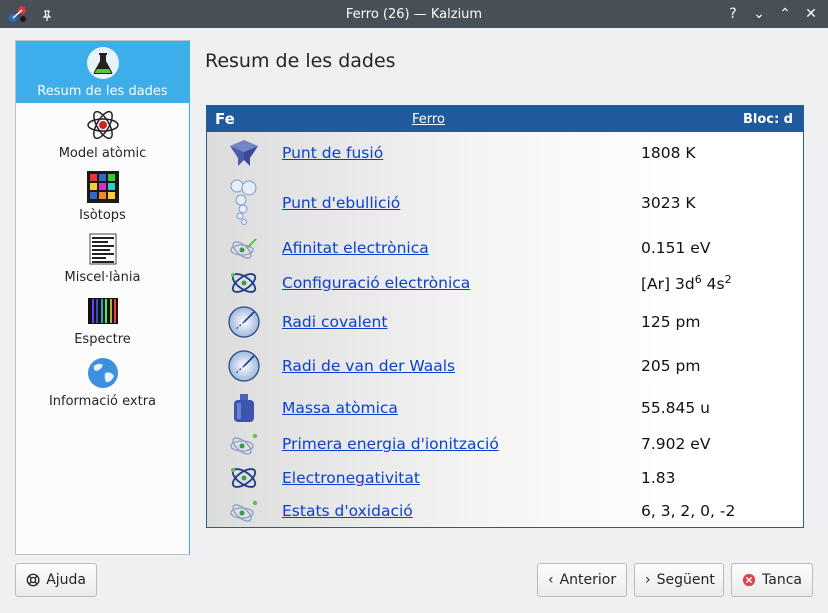  Describe the element at coordinates (390, 444) in the screenshot. I see `ionization-energy-link: Primera energia d'ionització` at that location.